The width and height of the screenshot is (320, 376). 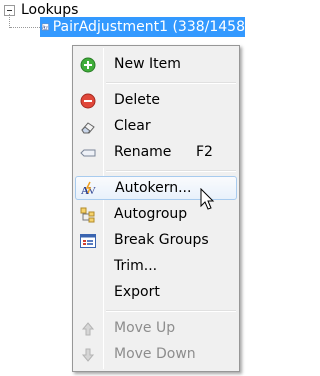 I want to click on menu-item-new-item: New Item, so click(x=156, y=65).